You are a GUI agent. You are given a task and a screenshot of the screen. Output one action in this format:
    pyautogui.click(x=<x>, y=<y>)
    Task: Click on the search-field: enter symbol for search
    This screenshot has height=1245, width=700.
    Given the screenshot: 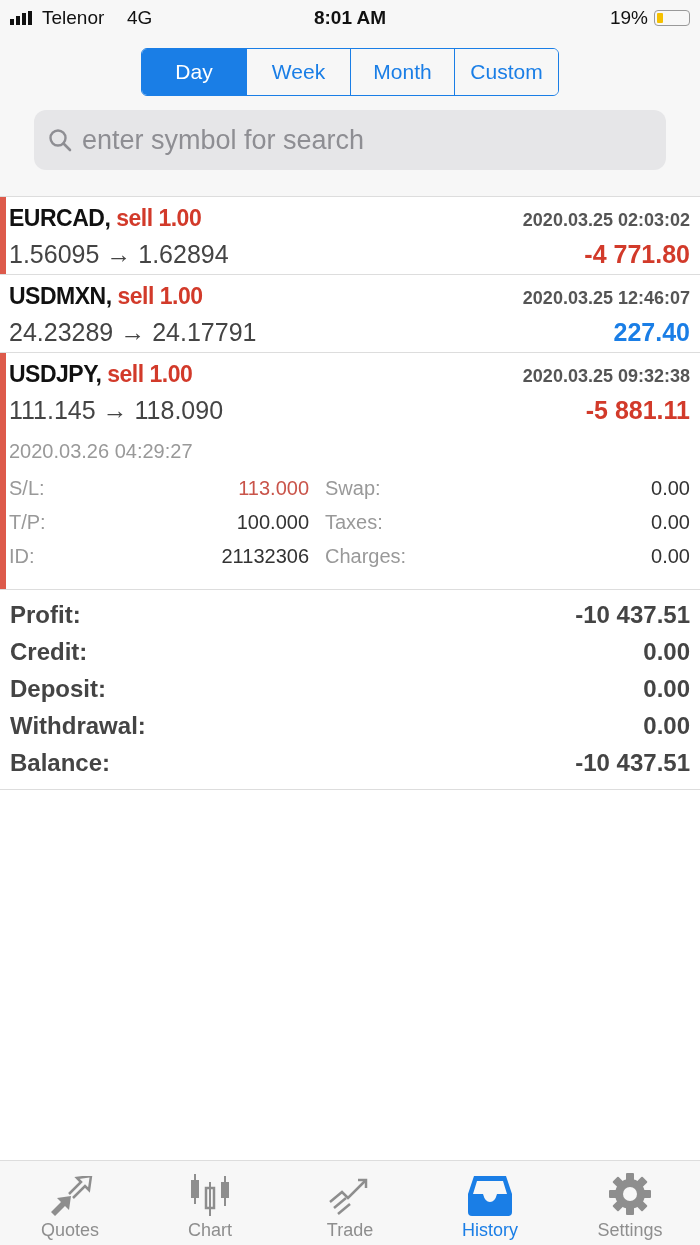 What is the action you would take?
    pyautogui.click(x=350, y=140)
    